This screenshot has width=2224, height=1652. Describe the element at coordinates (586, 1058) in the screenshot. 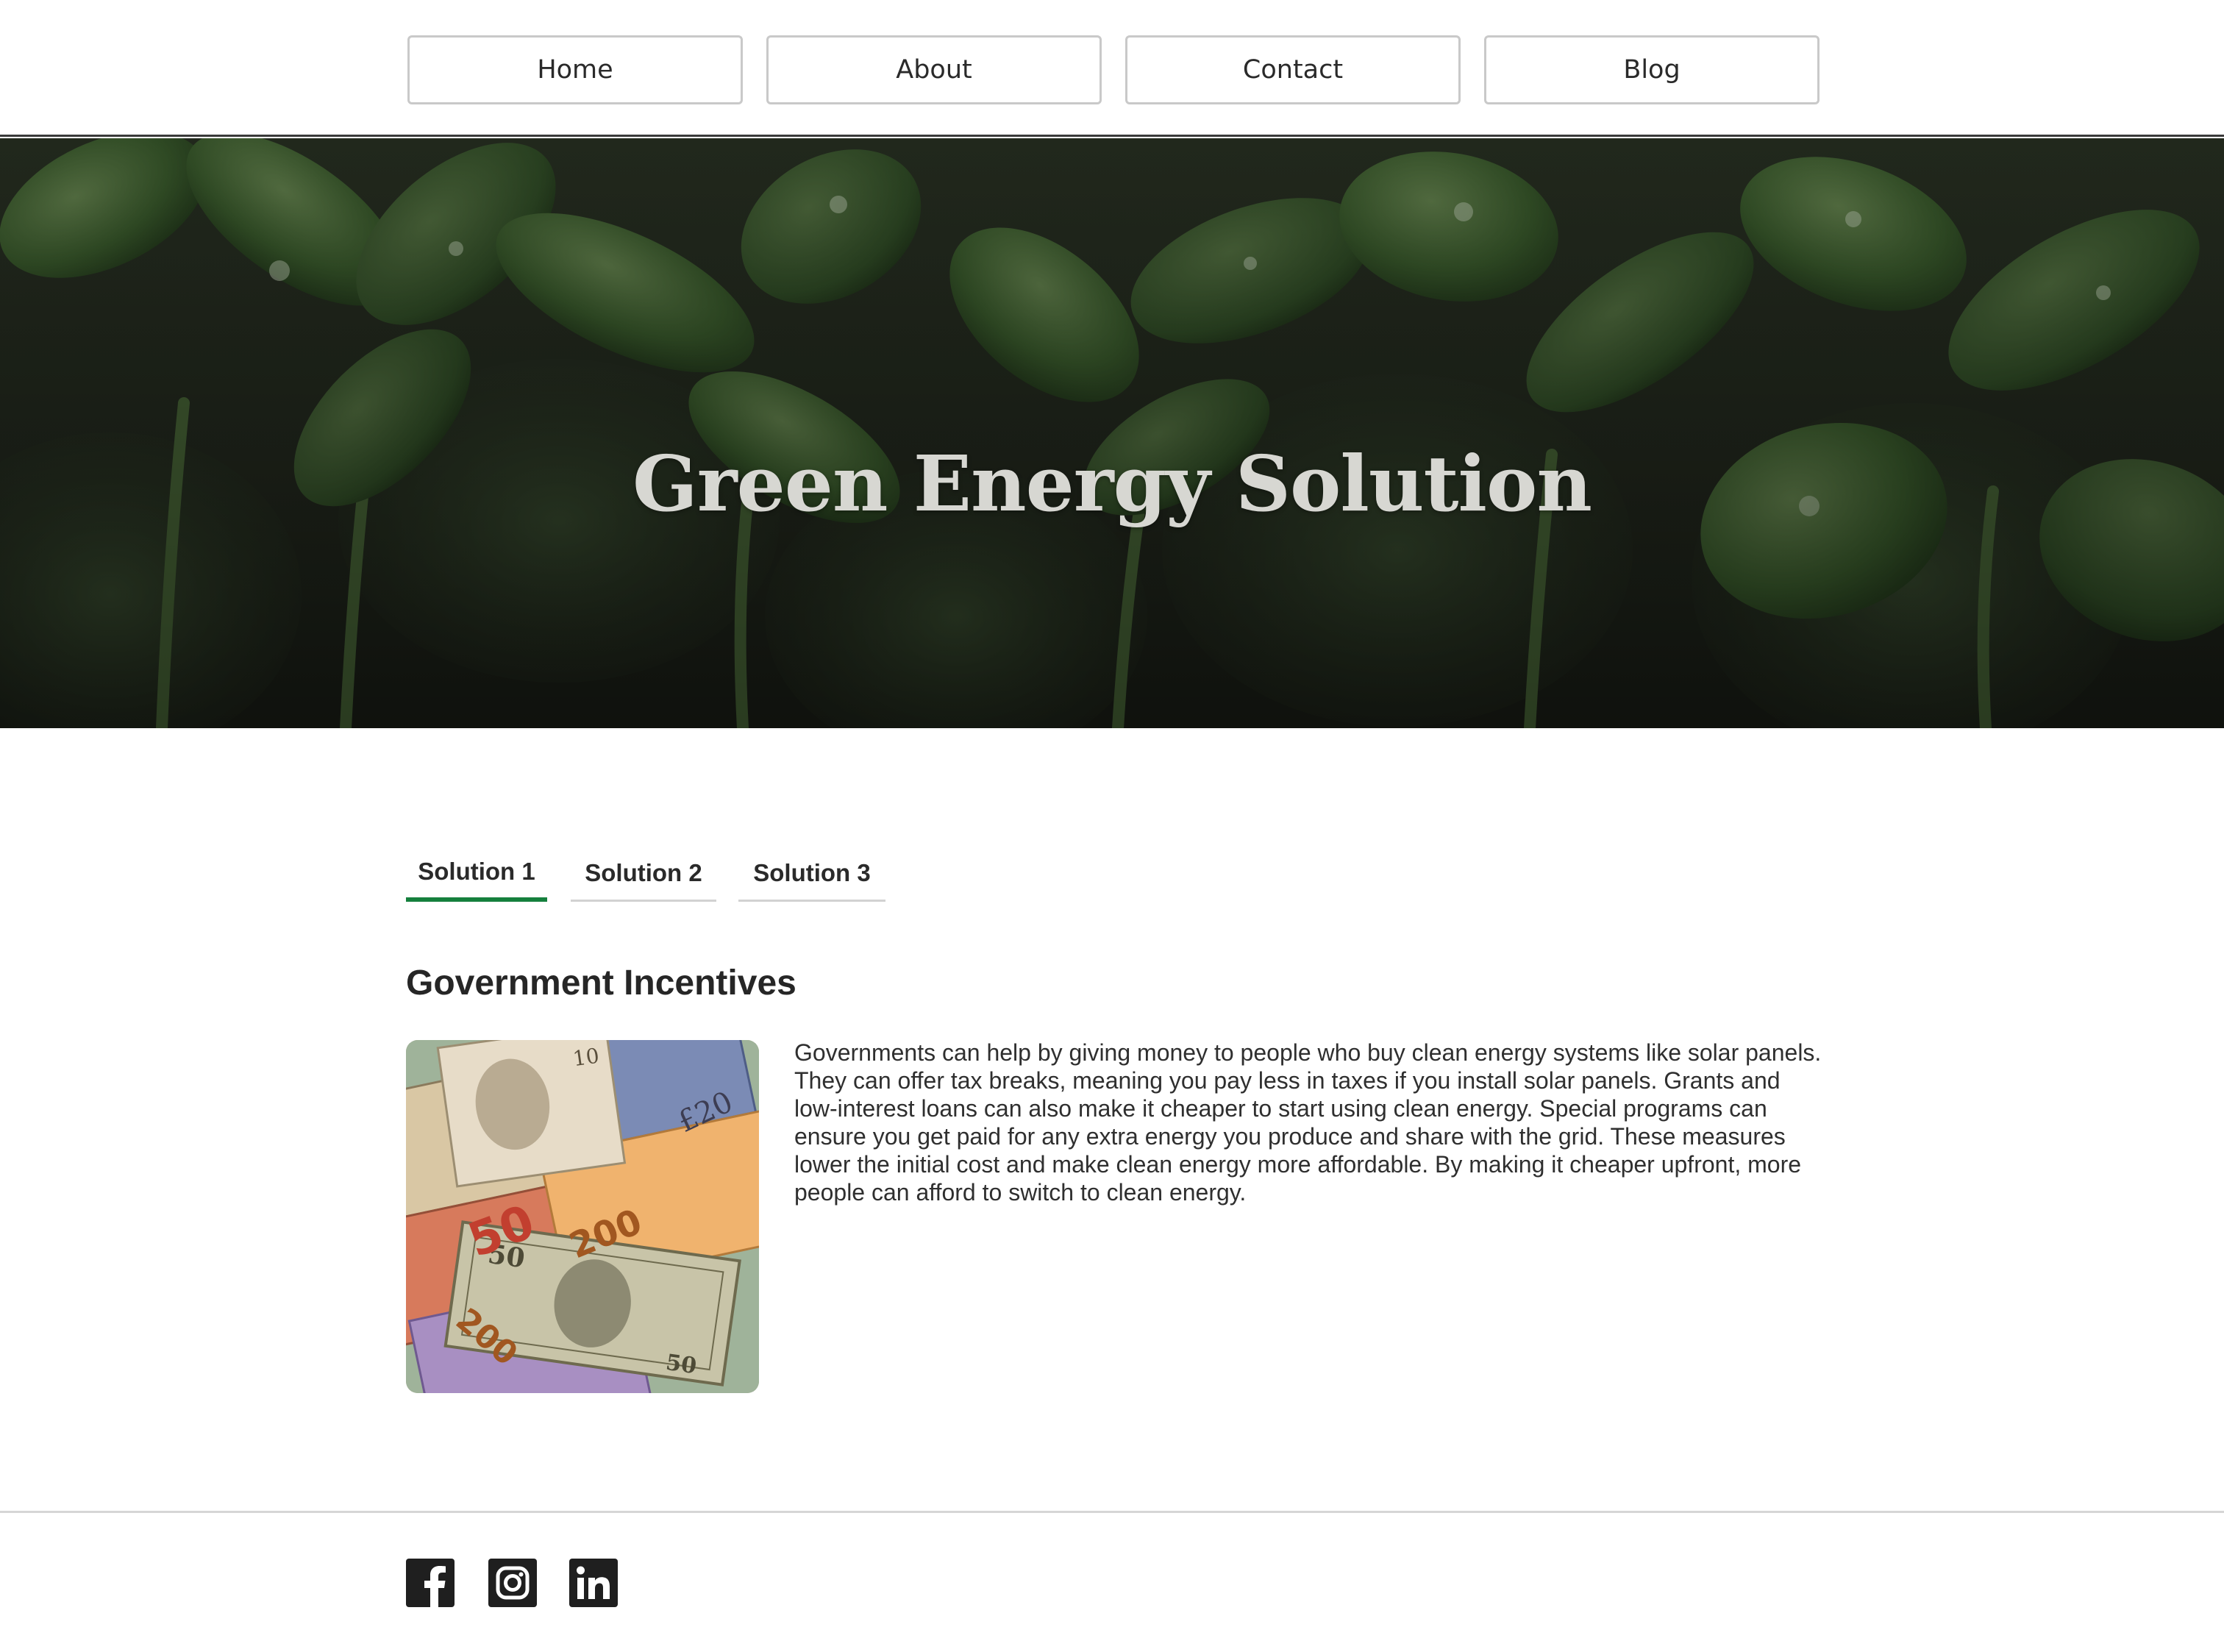

I see `svg-text: 10` at that location.